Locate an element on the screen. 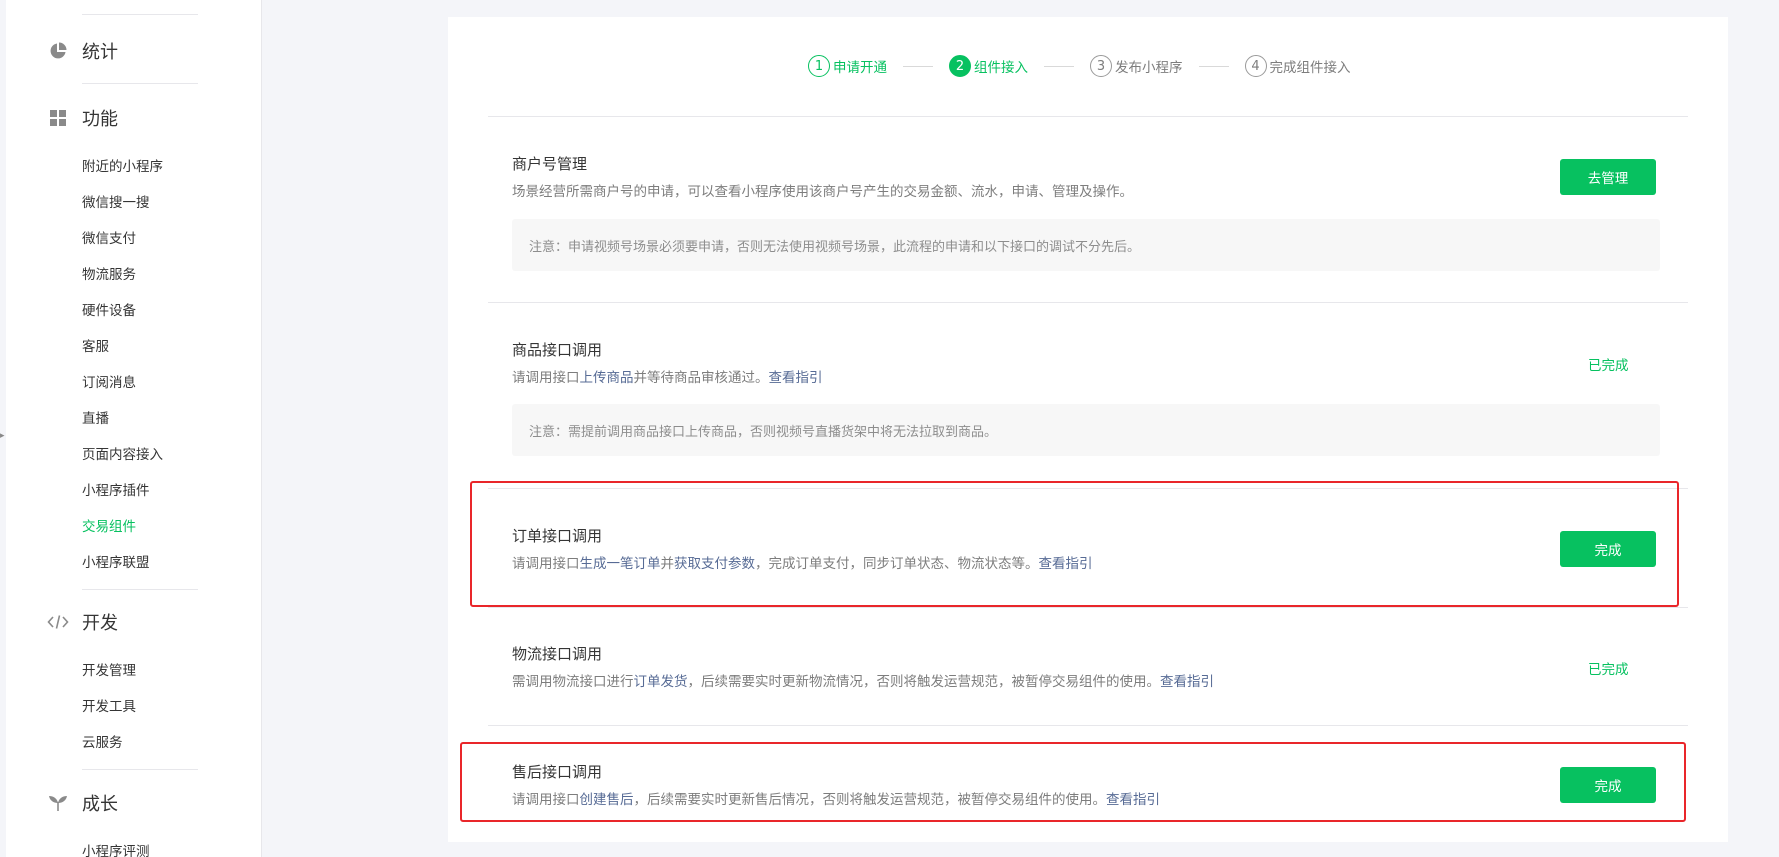 The height and width of the screenshot is (857, 1779). step-apply: 1 申请开通 is located at coordinates (847, 66).